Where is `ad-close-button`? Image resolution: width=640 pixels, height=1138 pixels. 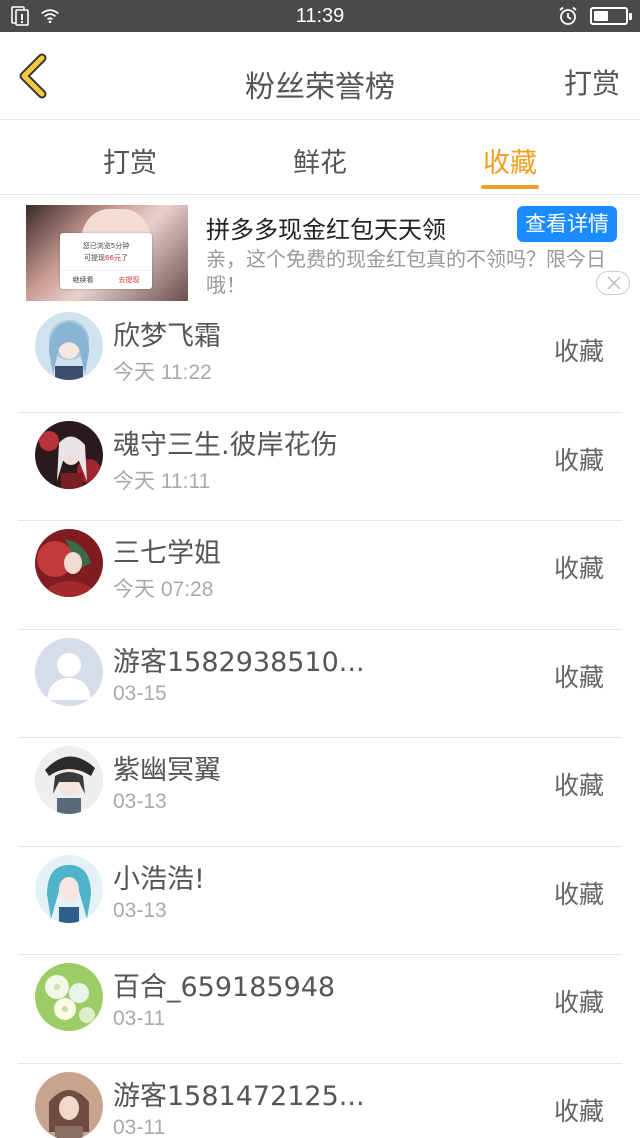
ad-close-button is located at coordinates (613, 283).